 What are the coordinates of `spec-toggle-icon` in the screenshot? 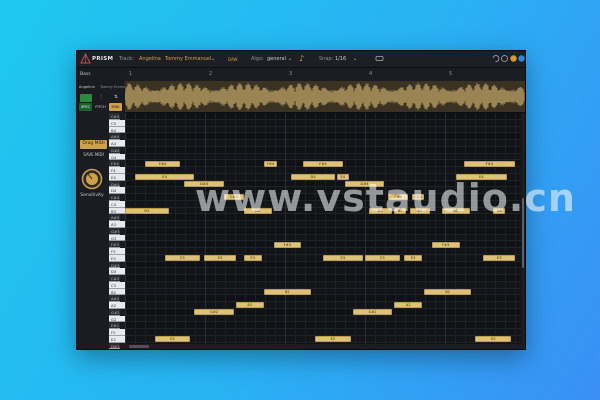 It's located at (86, 98).